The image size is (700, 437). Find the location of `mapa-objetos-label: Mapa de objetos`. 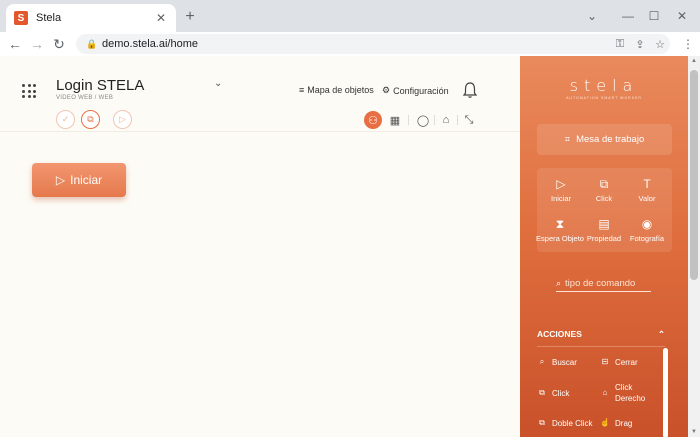

mapa-objetos-label: Mapa de objetos is located at coordinates (340, 90).